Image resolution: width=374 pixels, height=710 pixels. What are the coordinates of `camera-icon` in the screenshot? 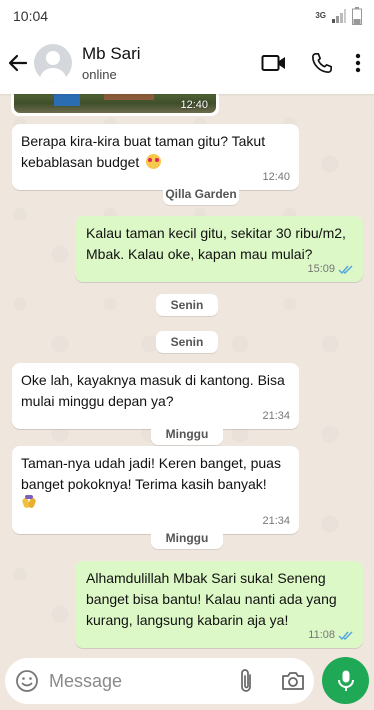 It's located at (293, 681).